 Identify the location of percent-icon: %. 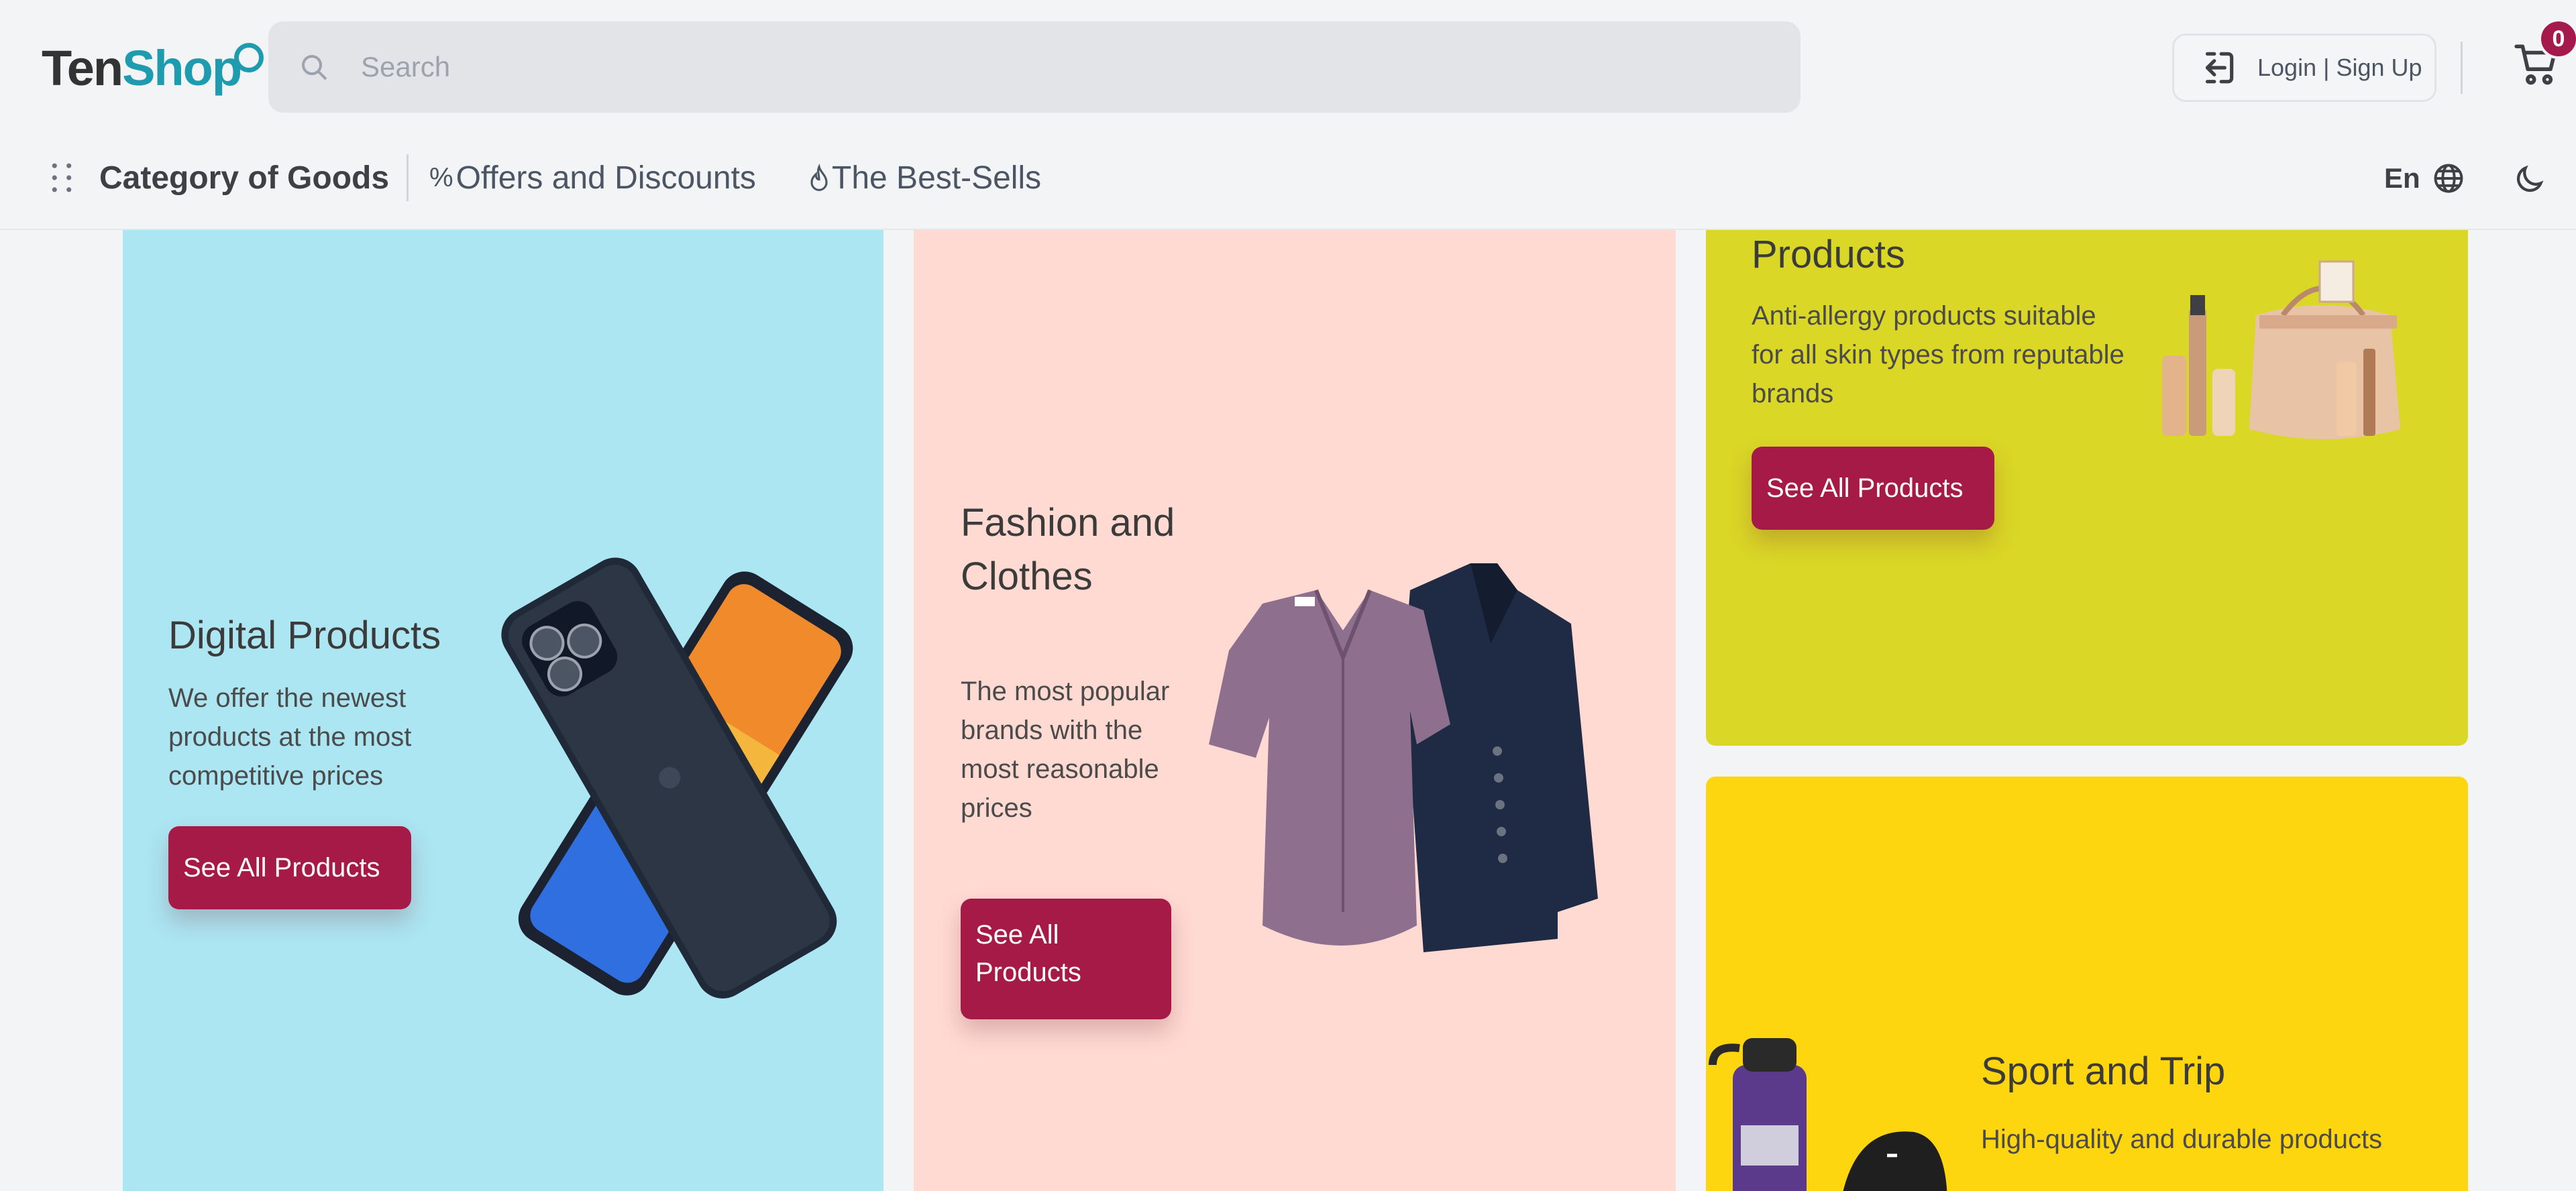
(441, 177).